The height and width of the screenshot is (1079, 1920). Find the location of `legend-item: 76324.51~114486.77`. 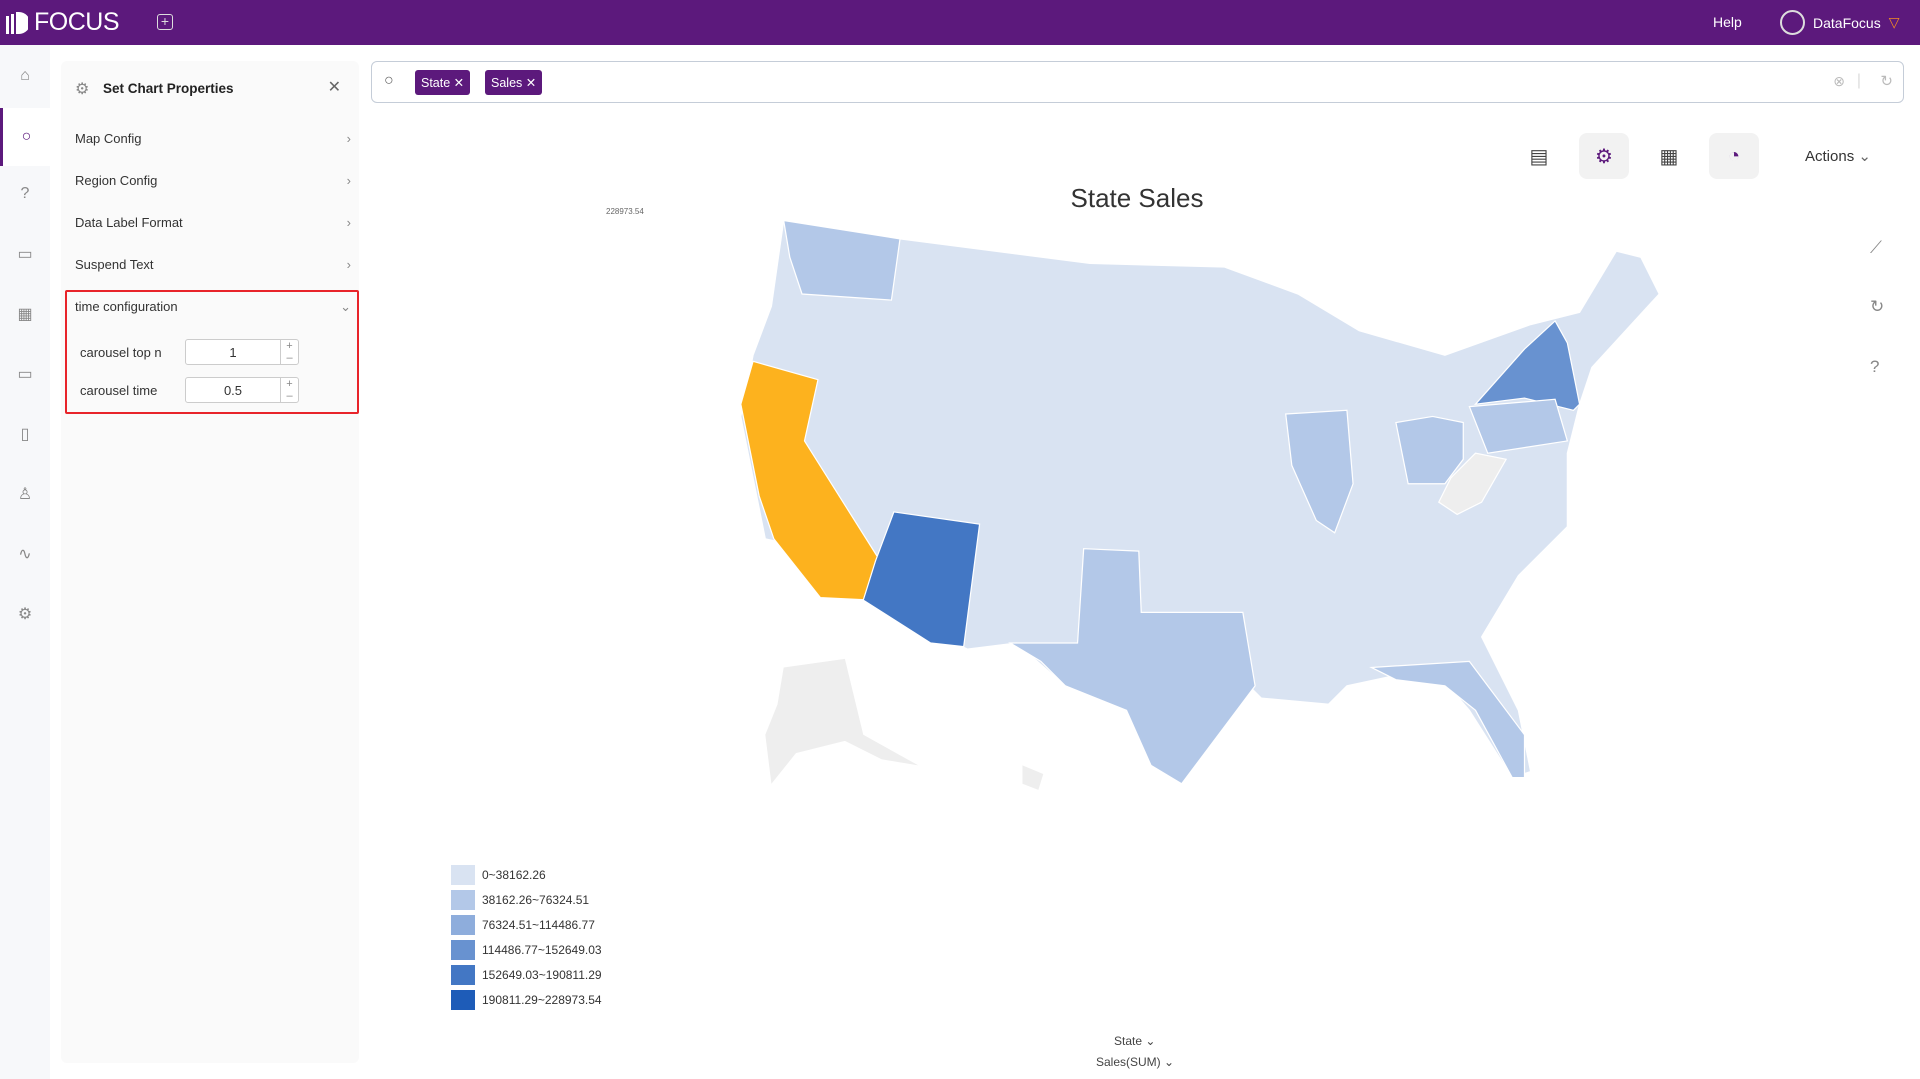

legend-item: 76324.51~114486.77 is located at coordinates (526, 924).